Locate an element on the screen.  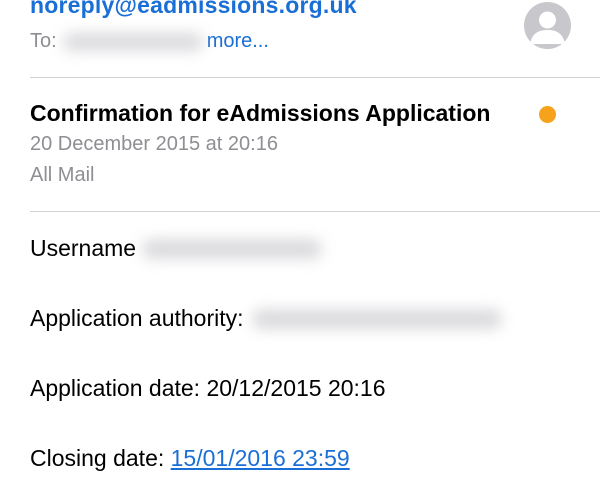
sender-address: noreply@eadmissions.org.uk is located at coordinates (193, 9).